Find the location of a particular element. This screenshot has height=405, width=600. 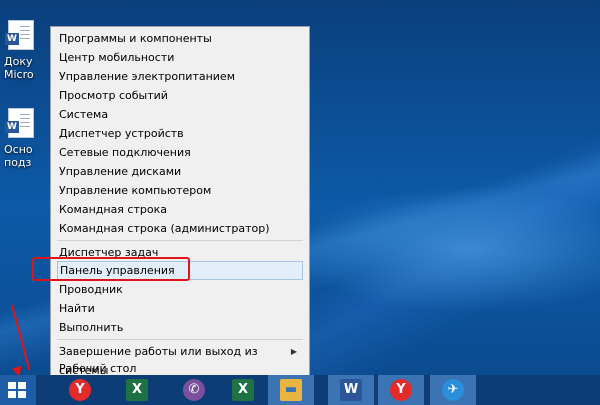

start-button is located at coordinates (18, 390).